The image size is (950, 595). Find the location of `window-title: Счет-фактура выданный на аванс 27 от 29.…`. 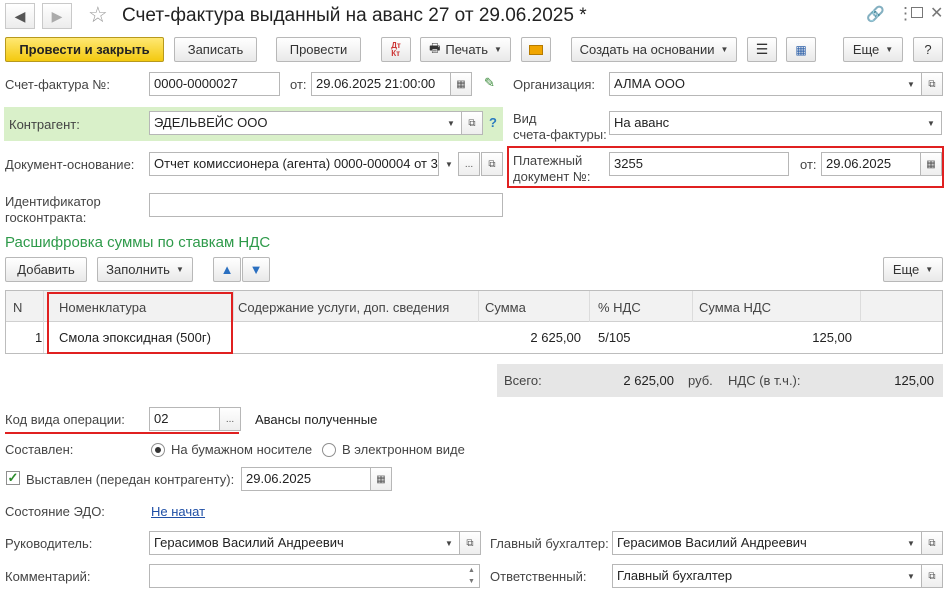

window-title: Счет-фактура выданный на аванс 27 от 29.… is located at coordinates (354, 15).